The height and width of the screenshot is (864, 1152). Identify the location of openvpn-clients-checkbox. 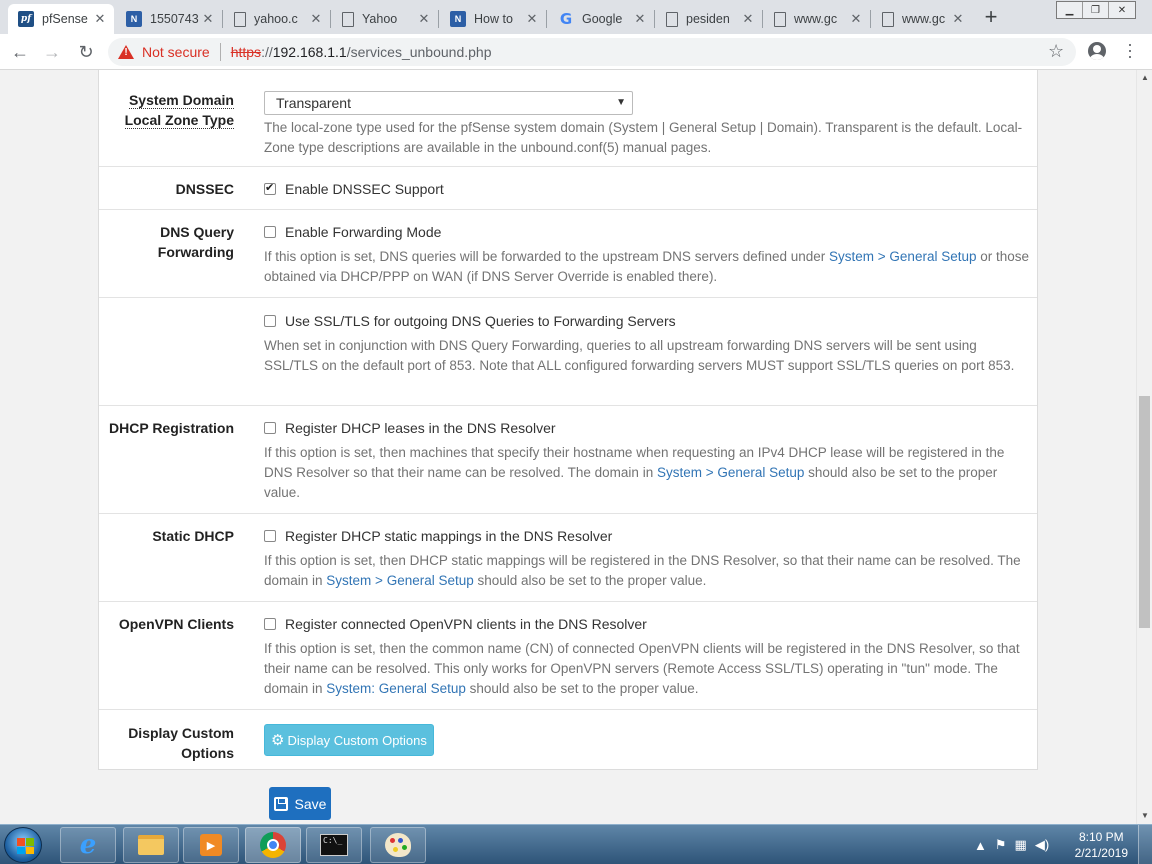
(270, 624).